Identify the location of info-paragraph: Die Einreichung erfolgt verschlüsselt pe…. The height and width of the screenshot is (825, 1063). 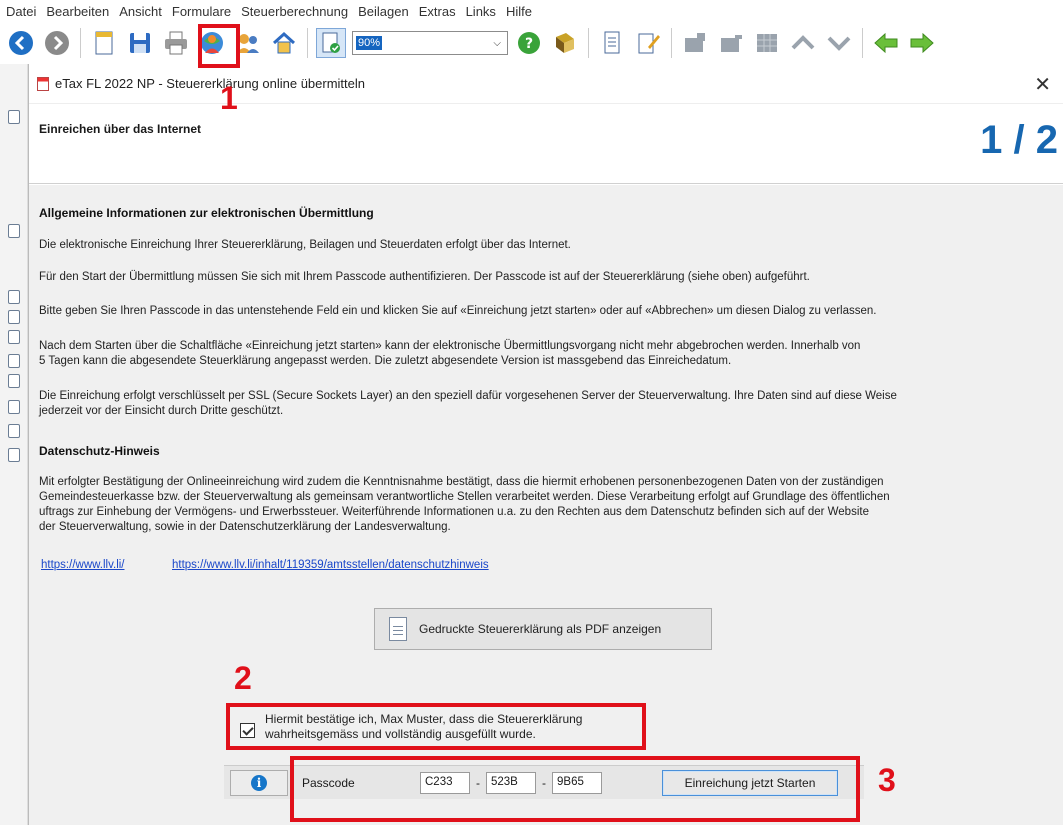
(546, 404).